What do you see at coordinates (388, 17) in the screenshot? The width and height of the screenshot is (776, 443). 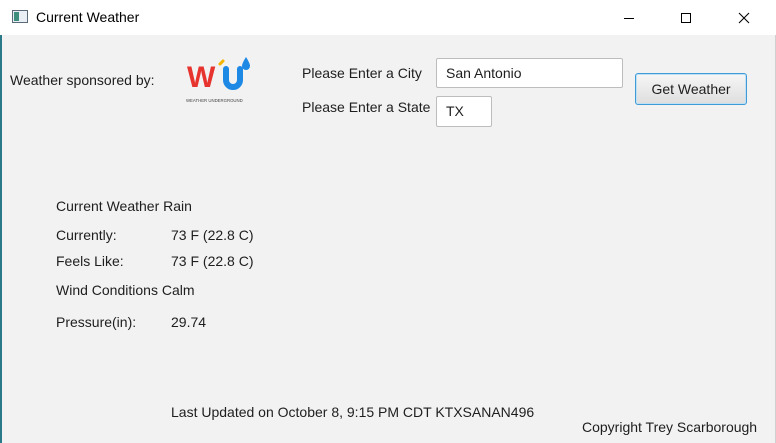 I see `title-bar: Current Weather` at bounding box center [388, 17].